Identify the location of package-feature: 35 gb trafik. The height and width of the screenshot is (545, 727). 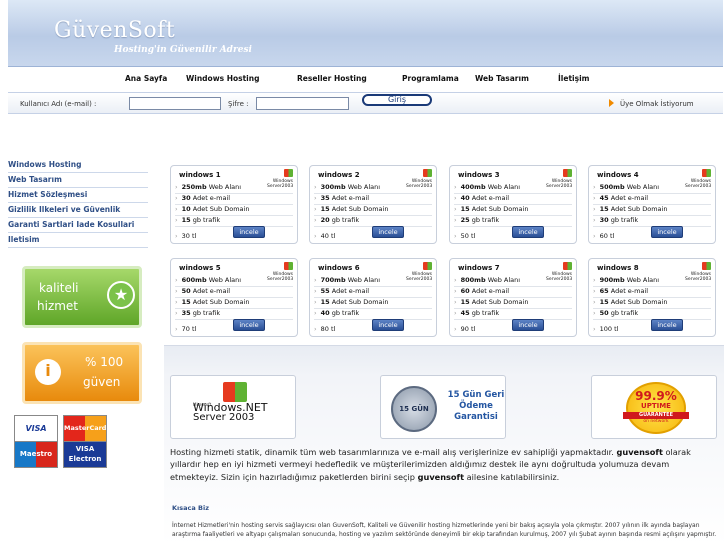
(198, 313).